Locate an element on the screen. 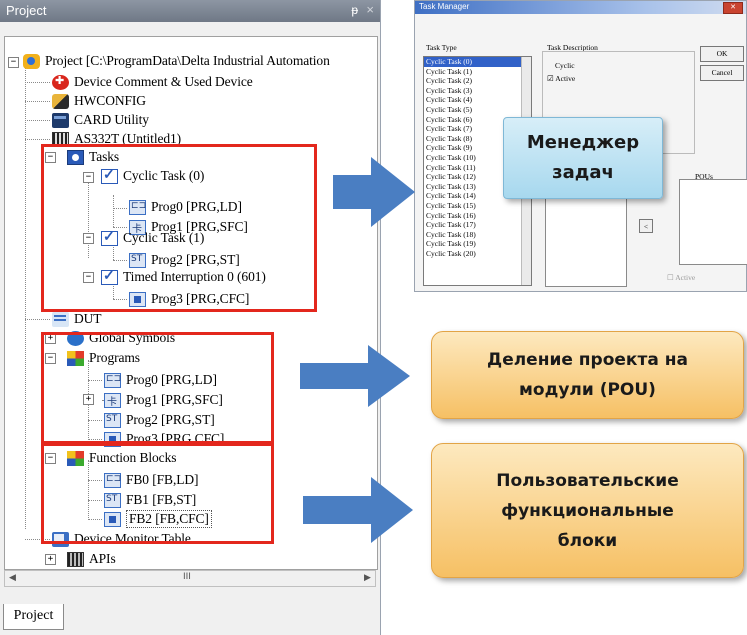 The width and height of the screenshot is (747, 635). checkbox-icon: ☐ is located at coordinates (670, 277).